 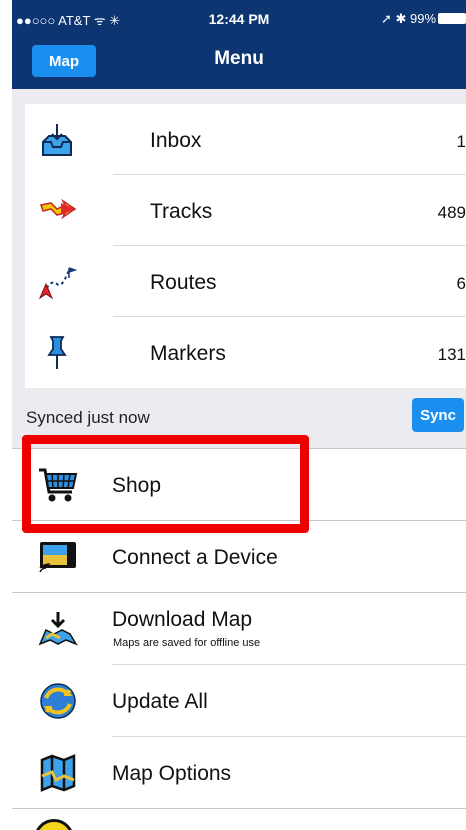 What do you see at coordinates (245, 352) in the screenshot?
I see `menu-item-markers: Markers 131` at bounding box center [245, 352].